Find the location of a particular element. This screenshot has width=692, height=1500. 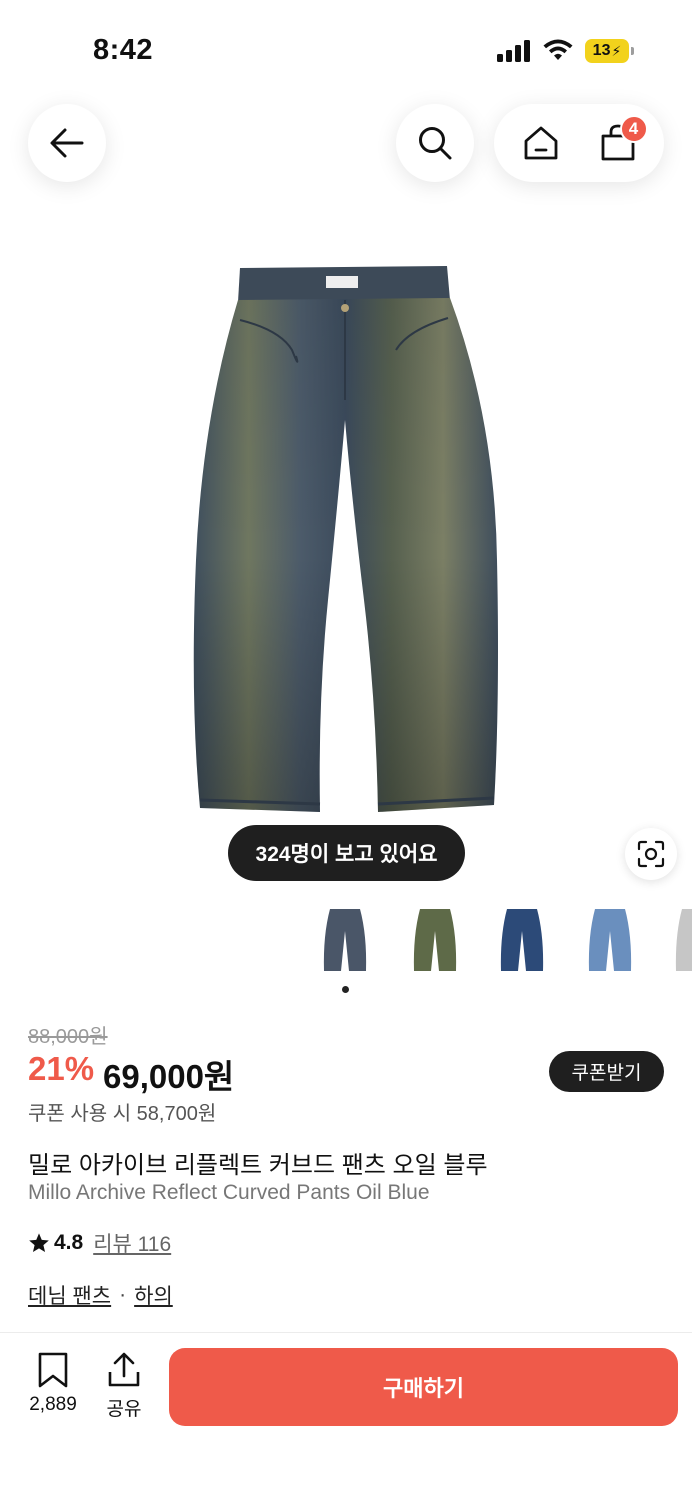

thumbnail-grey is located at coordinates (674, 940).